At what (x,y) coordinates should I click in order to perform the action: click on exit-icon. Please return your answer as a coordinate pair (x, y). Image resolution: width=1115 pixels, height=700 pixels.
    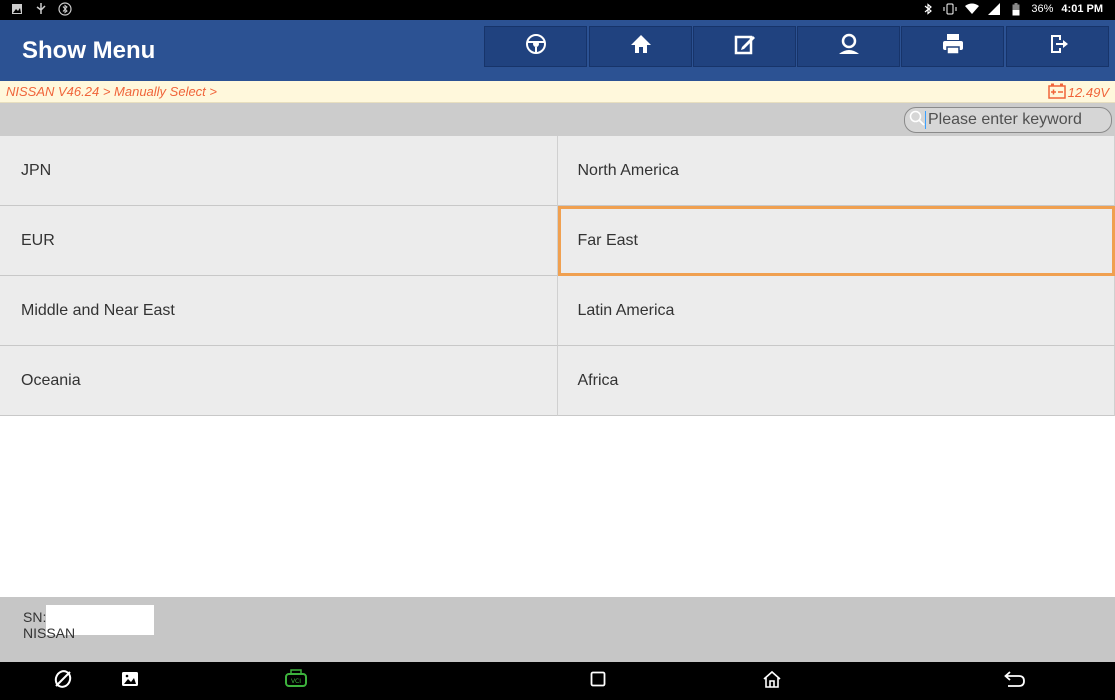
    Looking at the image, I should click on (1058, 46).